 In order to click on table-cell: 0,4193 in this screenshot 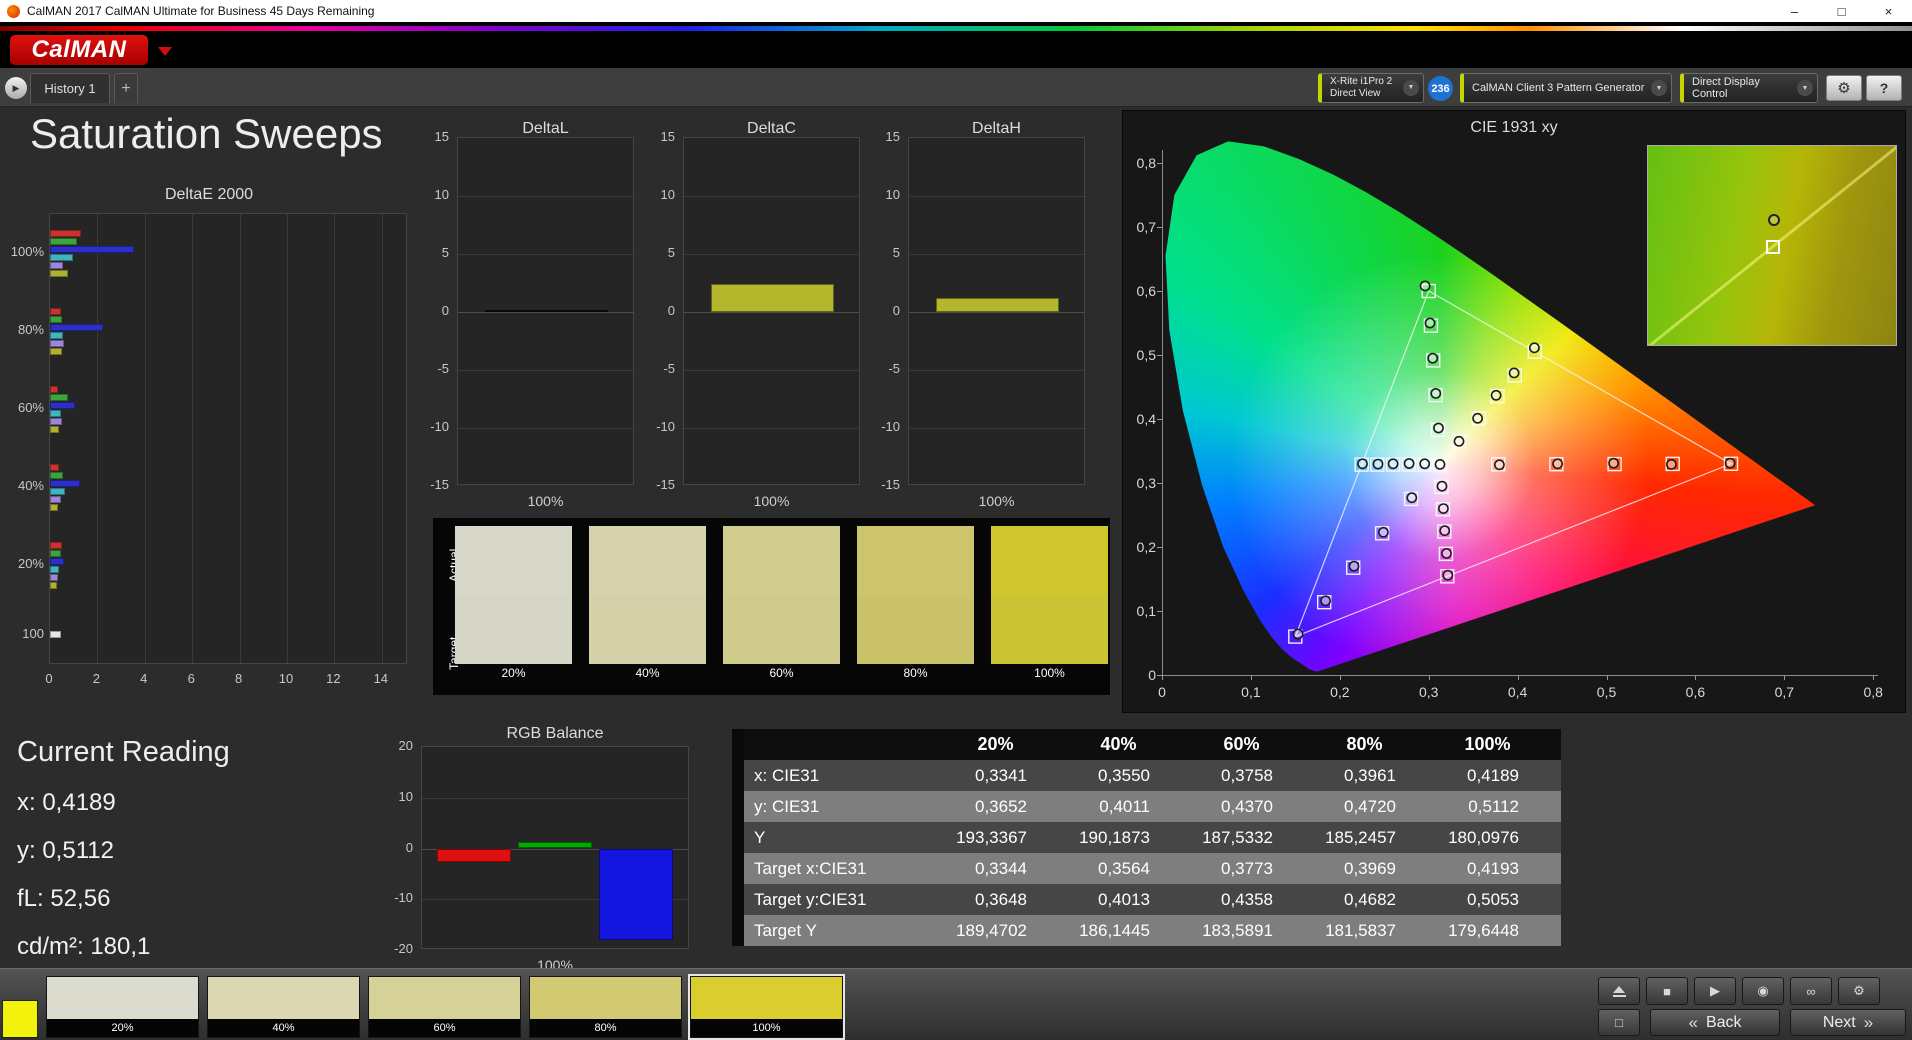, I will do `click(1493, 868)`.